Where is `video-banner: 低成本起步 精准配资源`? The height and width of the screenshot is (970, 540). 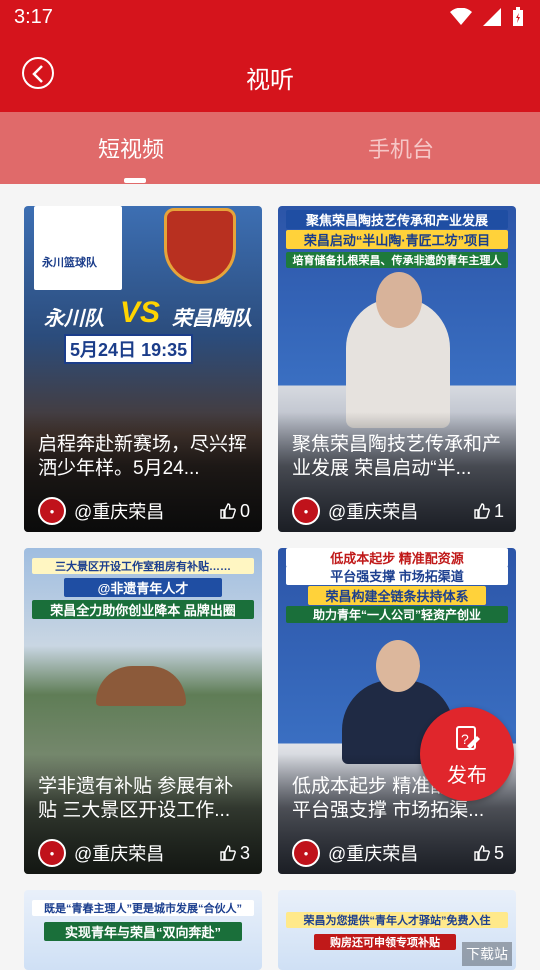
video-banner: 低成本起步 精准配资源 is located at coordinates (397, 557).